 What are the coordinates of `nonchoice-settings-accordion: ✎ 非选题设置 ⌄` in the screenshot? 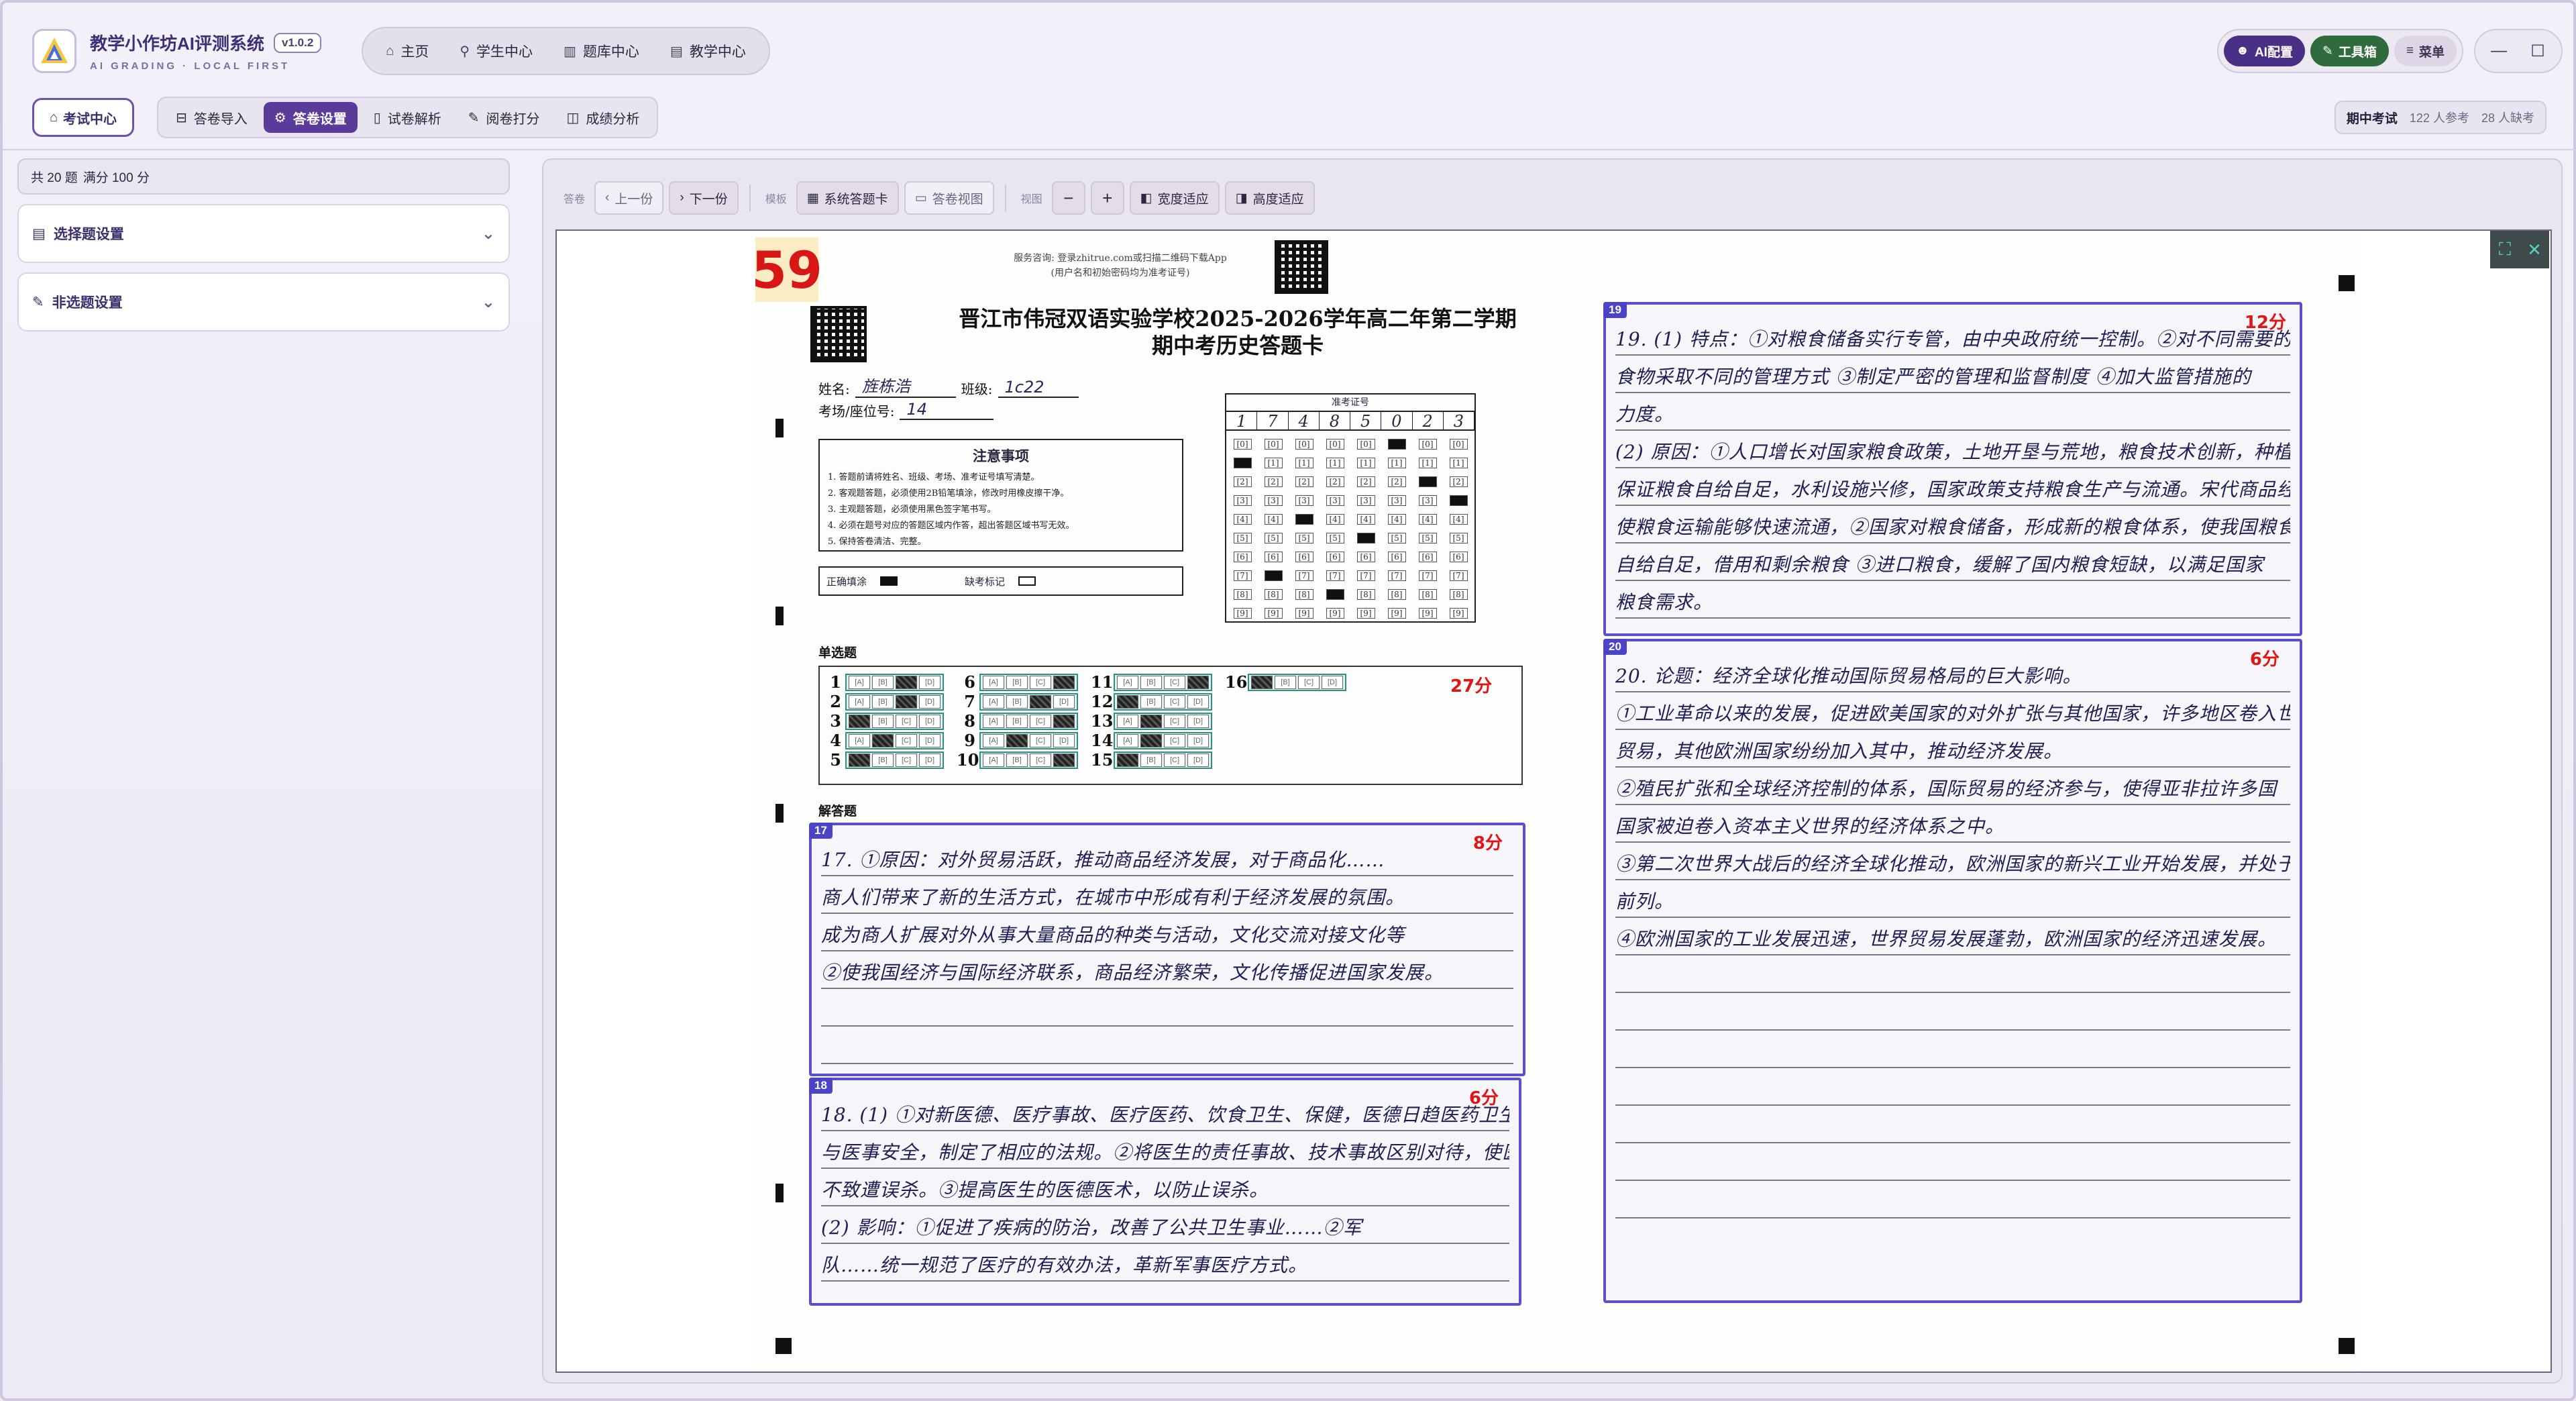 It's located at (263, 301).